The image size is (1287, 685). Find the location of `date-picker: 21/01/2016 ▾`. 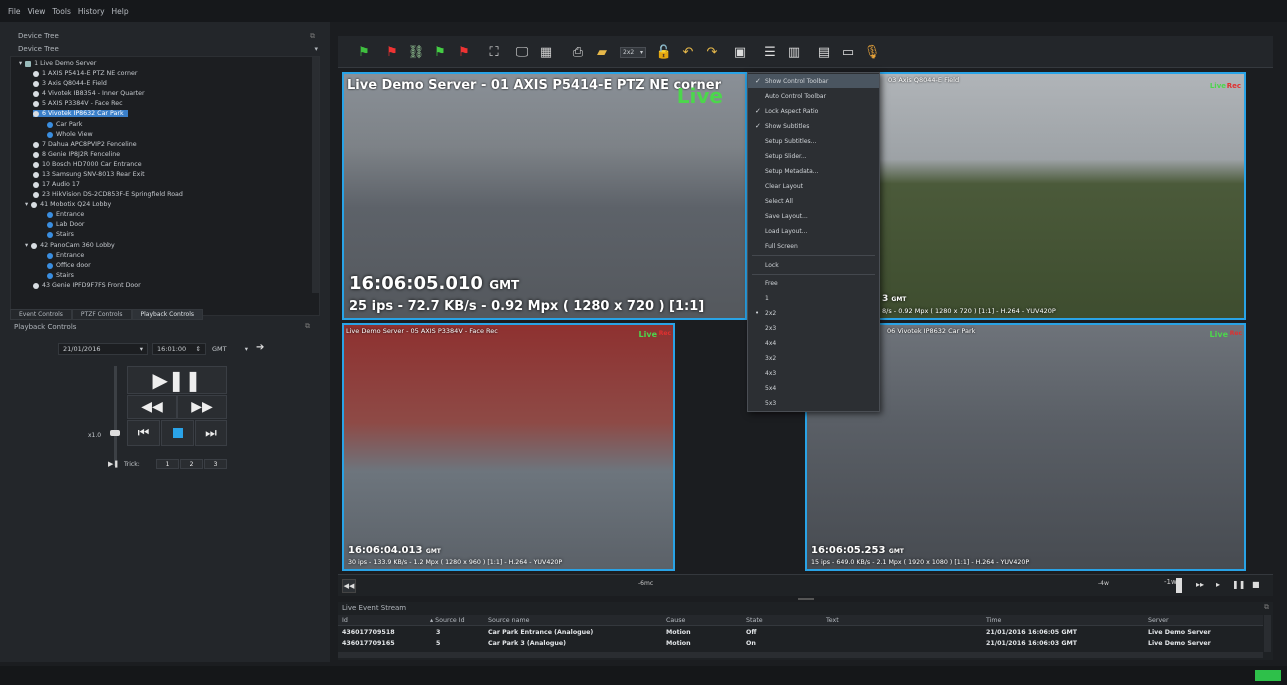

date-picker: 21/01/2016 ▾ is located at coordinates (103, 349).